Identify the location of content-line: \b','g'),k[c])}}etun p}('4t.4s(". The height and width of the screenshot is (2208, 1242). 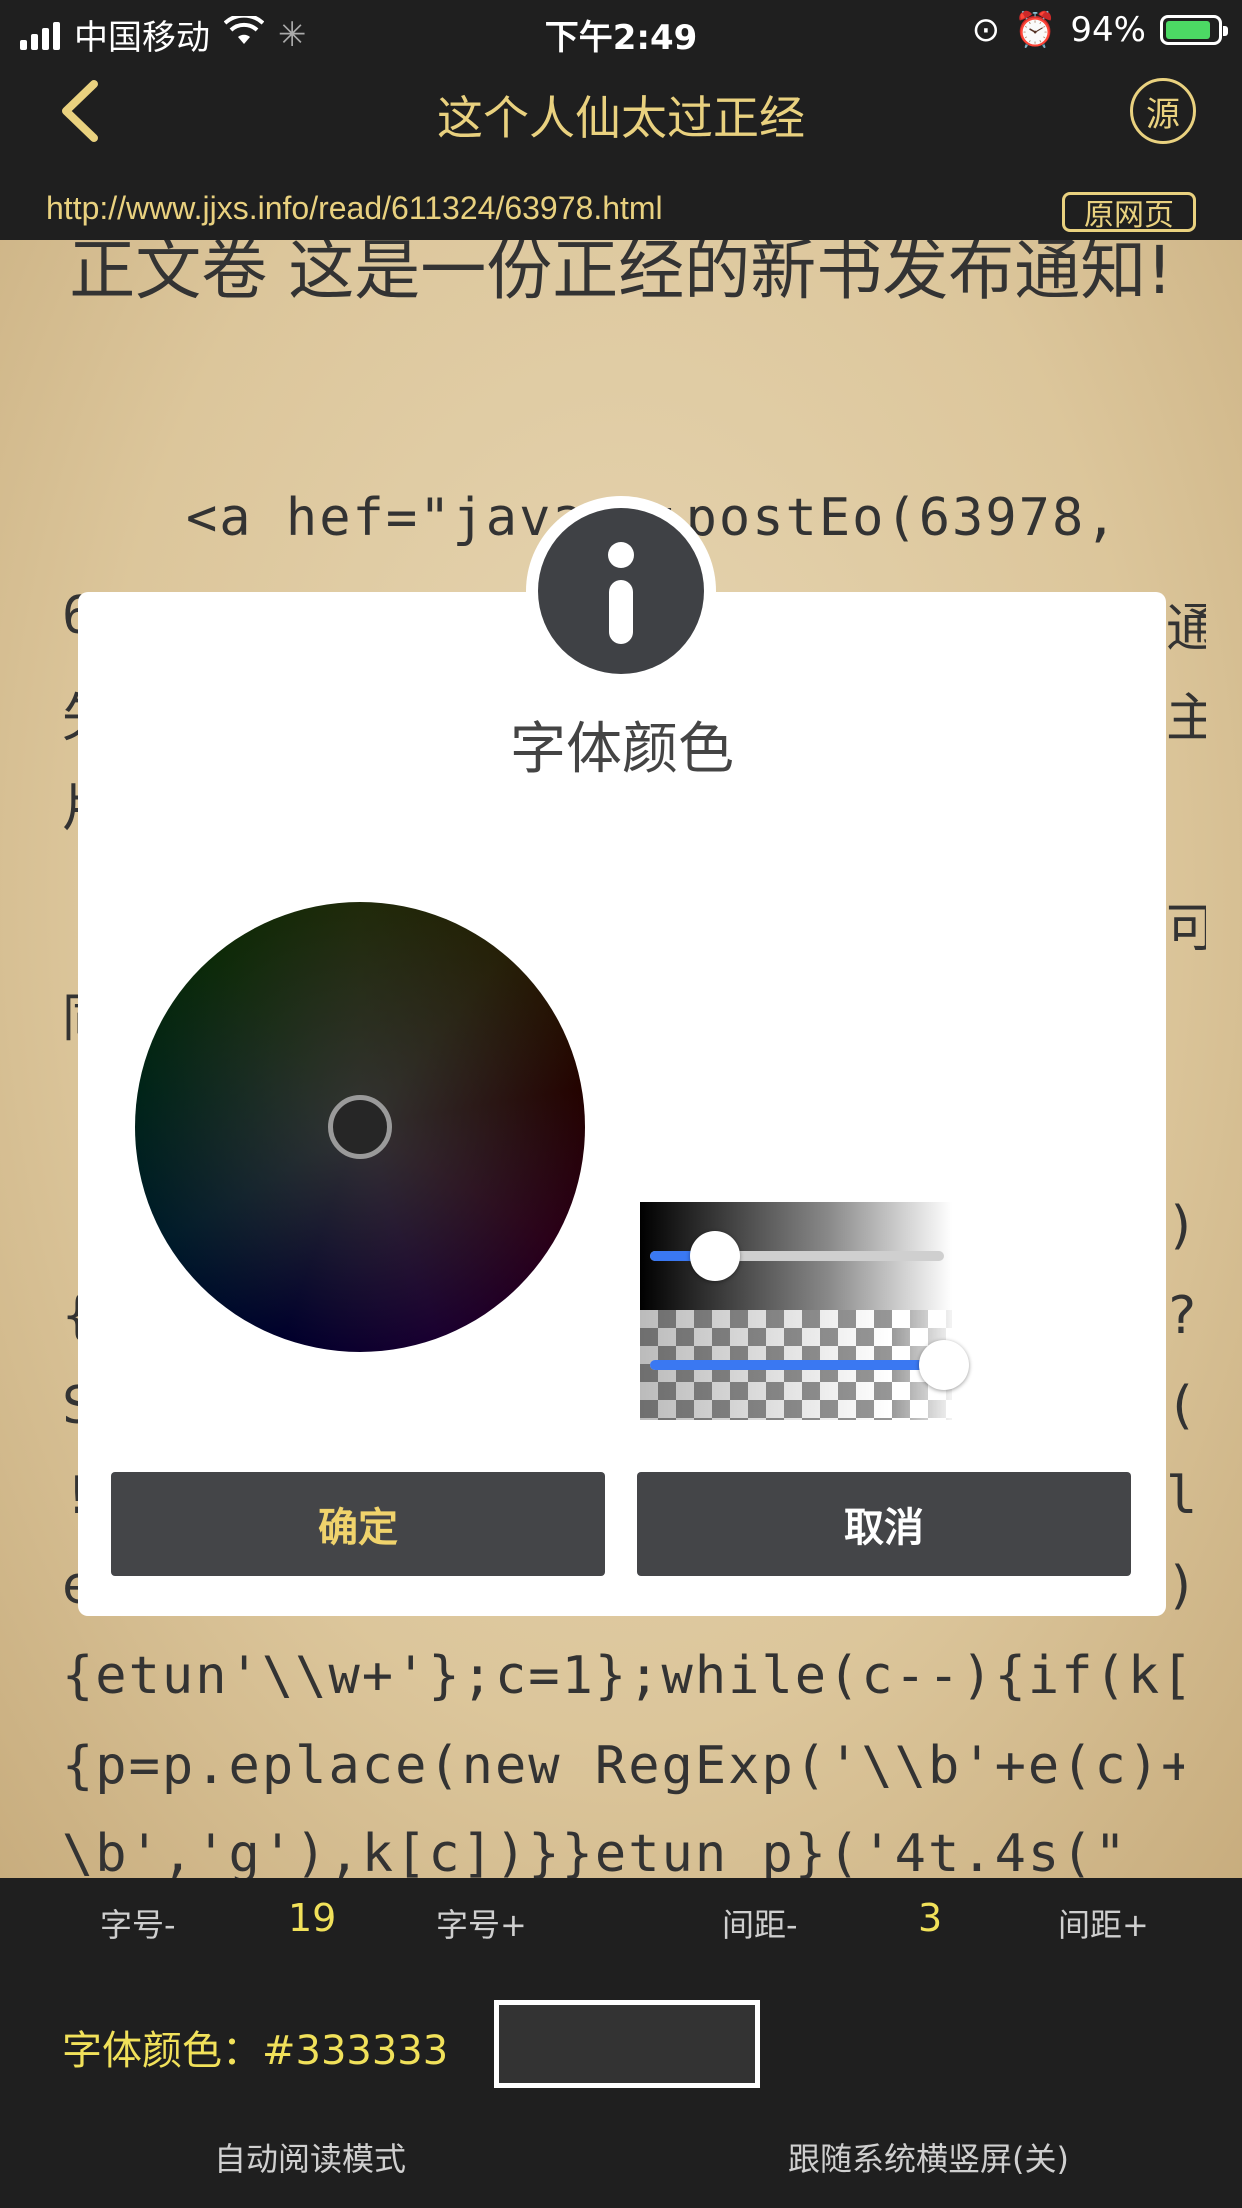
(595, 1851).